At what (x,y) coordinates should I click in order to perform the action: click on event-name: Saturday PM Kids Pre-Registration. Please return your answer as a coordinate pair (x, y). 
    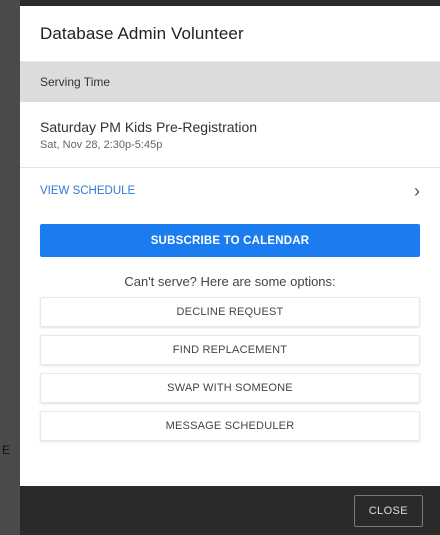
    Looking at the image, I should click on (149, 127).